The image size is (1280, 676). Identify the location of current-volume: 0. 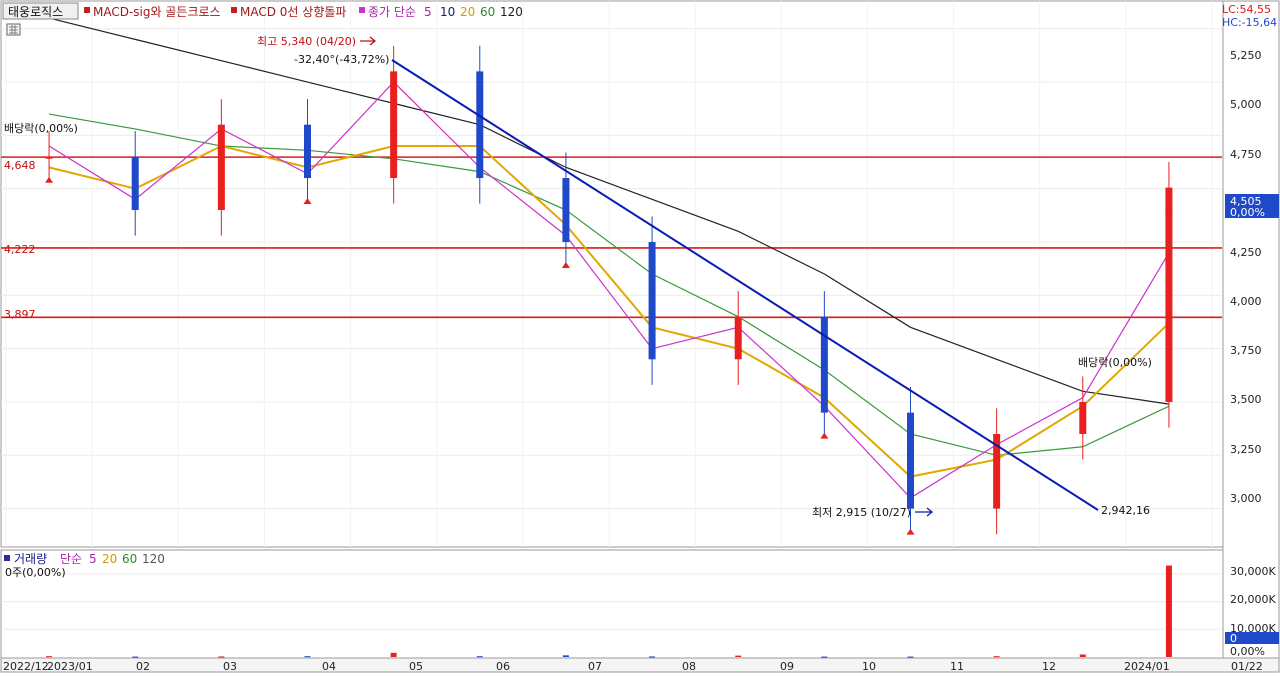
(1233, 638).